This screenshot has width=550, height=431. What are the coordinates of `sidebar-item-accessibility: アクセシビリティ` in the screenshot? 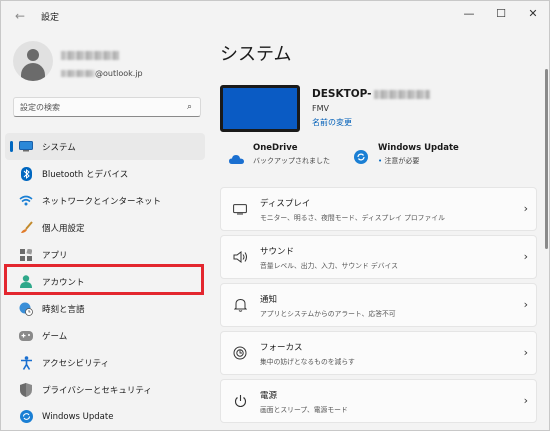 It's located at (105, 362).